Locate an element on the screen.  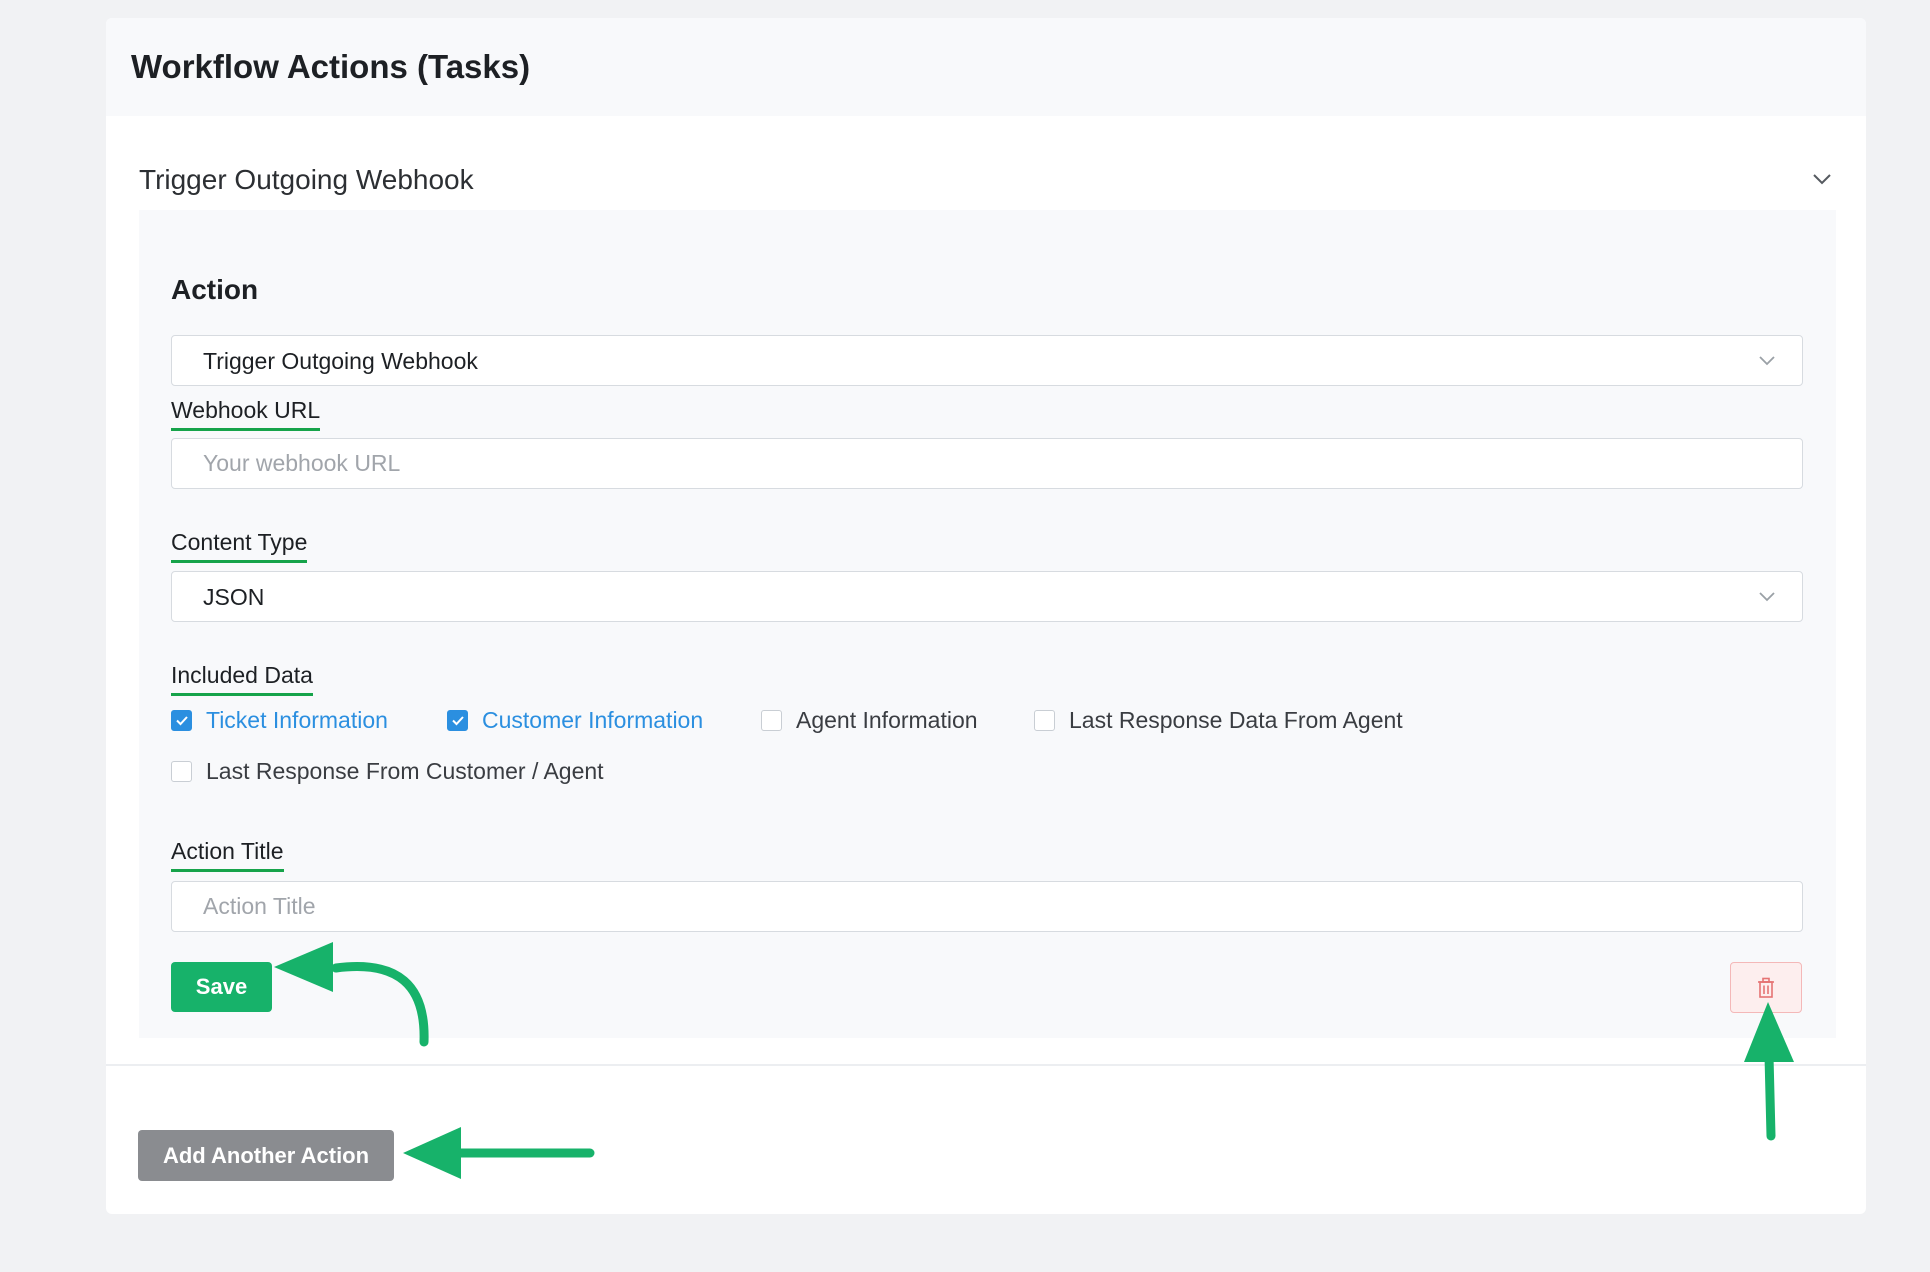
delete-button is located at coordinates (1766, 987).